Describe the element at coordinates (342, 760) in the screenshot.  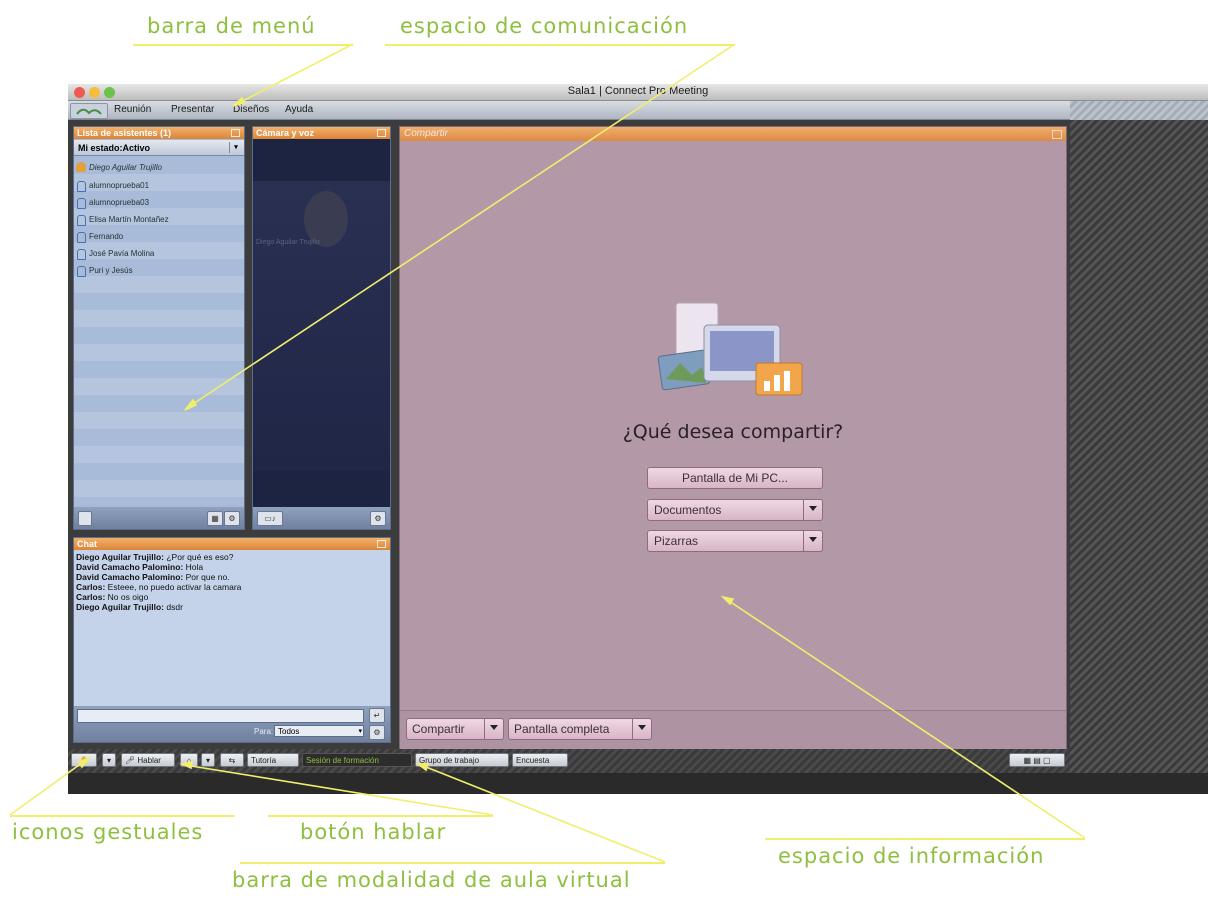
I see `mode-label: Sesión de formación` at that location.